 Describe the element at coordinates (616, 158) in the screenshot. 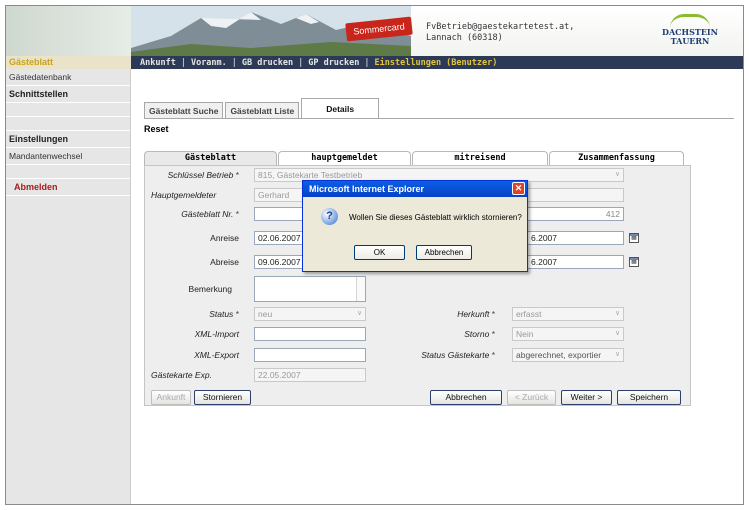

I see `subtab-zusammenfassung: Zusammenfassung` at that location.